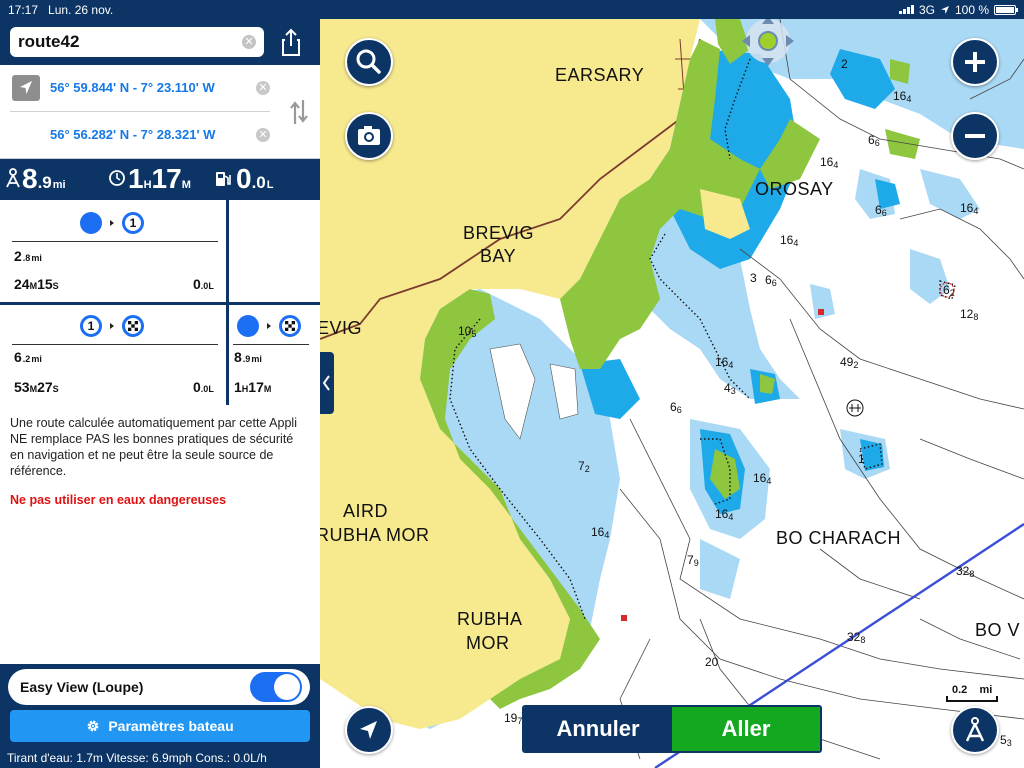 The image size is (1024, 768). What do you see at coordinates (93, 726) in the screenshot?
I see `gear-icon` at bounding box center [93, 726].